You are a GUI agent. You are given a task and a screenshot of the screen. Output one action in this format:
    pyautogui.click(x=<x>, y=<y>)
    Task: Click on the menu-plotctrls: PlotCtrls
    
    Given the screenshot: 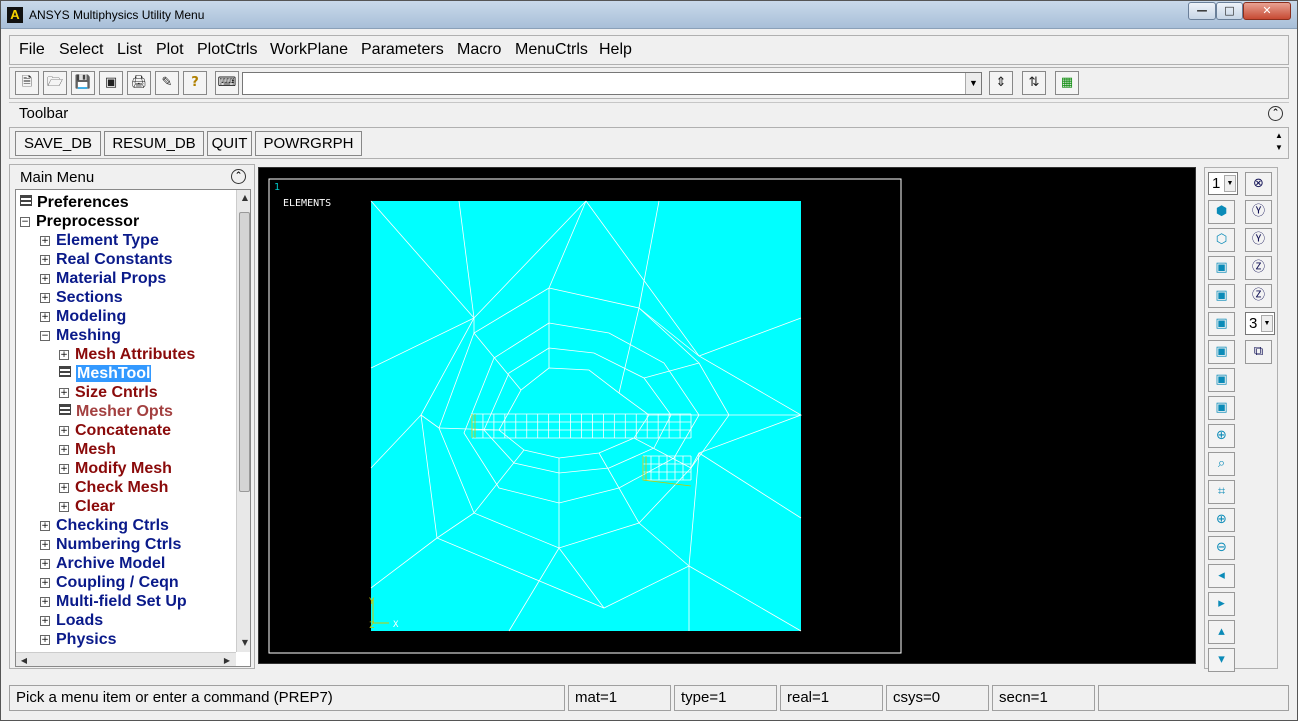 What is the action you would take?
    pyautogui.click(x=227, y=50)
    